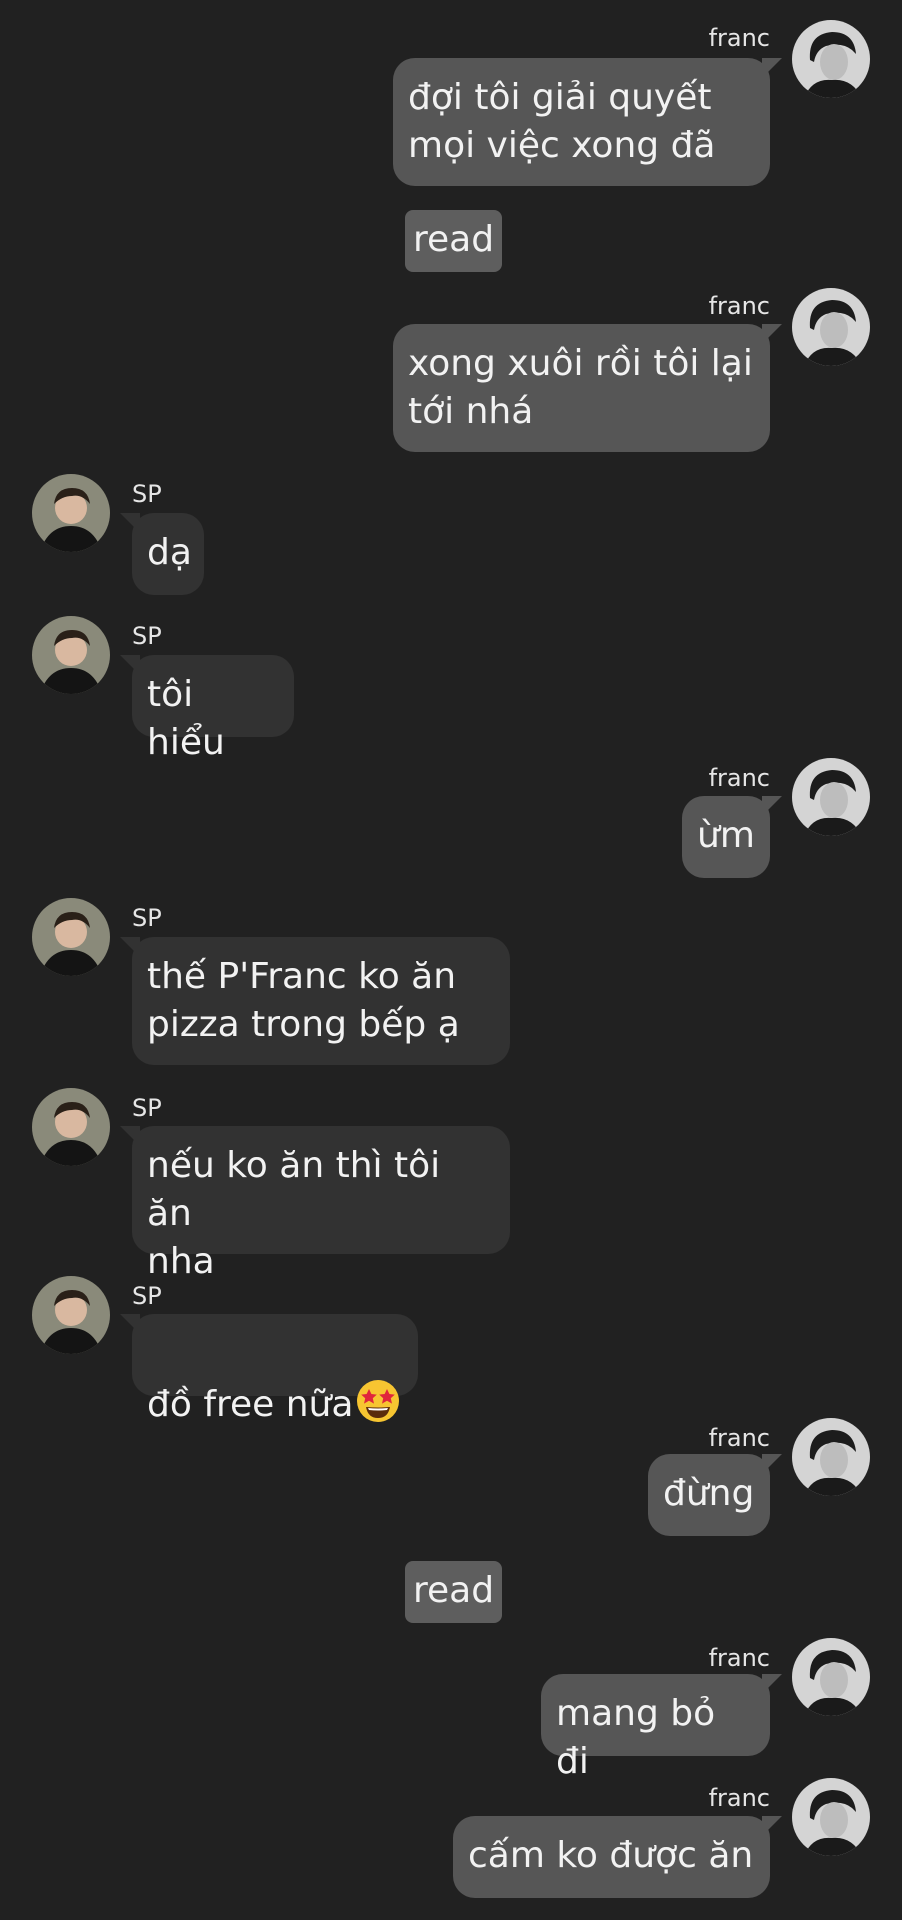 The height and width of the screenshot is (1920, 902). Describe the element at coordinates (587, 388) in the screenshot. I see `message-bubble: xong xuôi rồi tôi lại tới nhá` at that location.